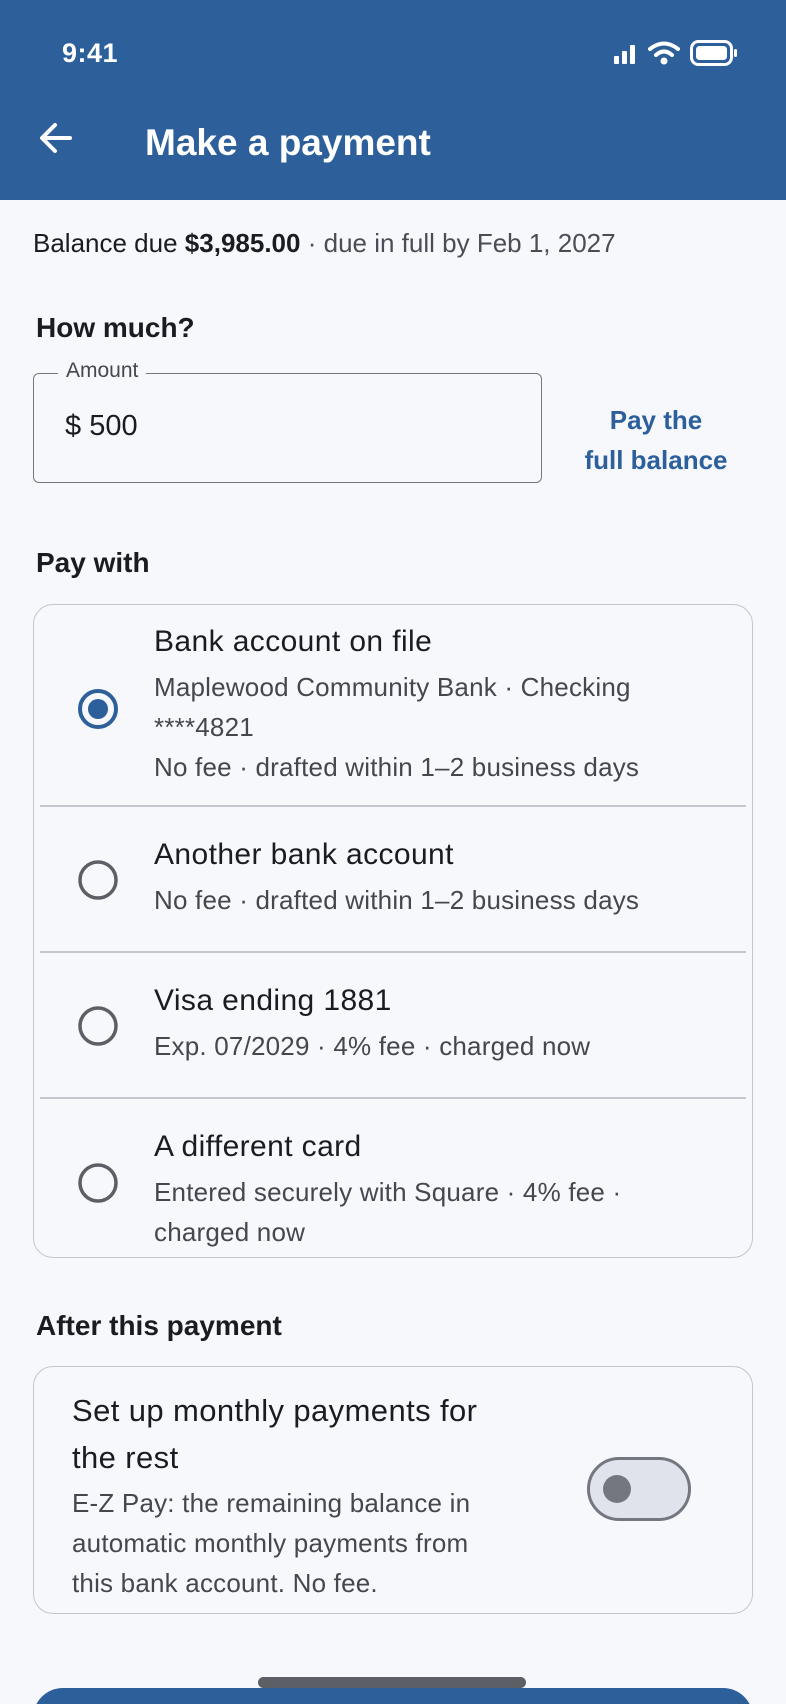 The height and width of the screenshot is (1704, 786). I want to click on currency-symbol: $, so click(73, 426).